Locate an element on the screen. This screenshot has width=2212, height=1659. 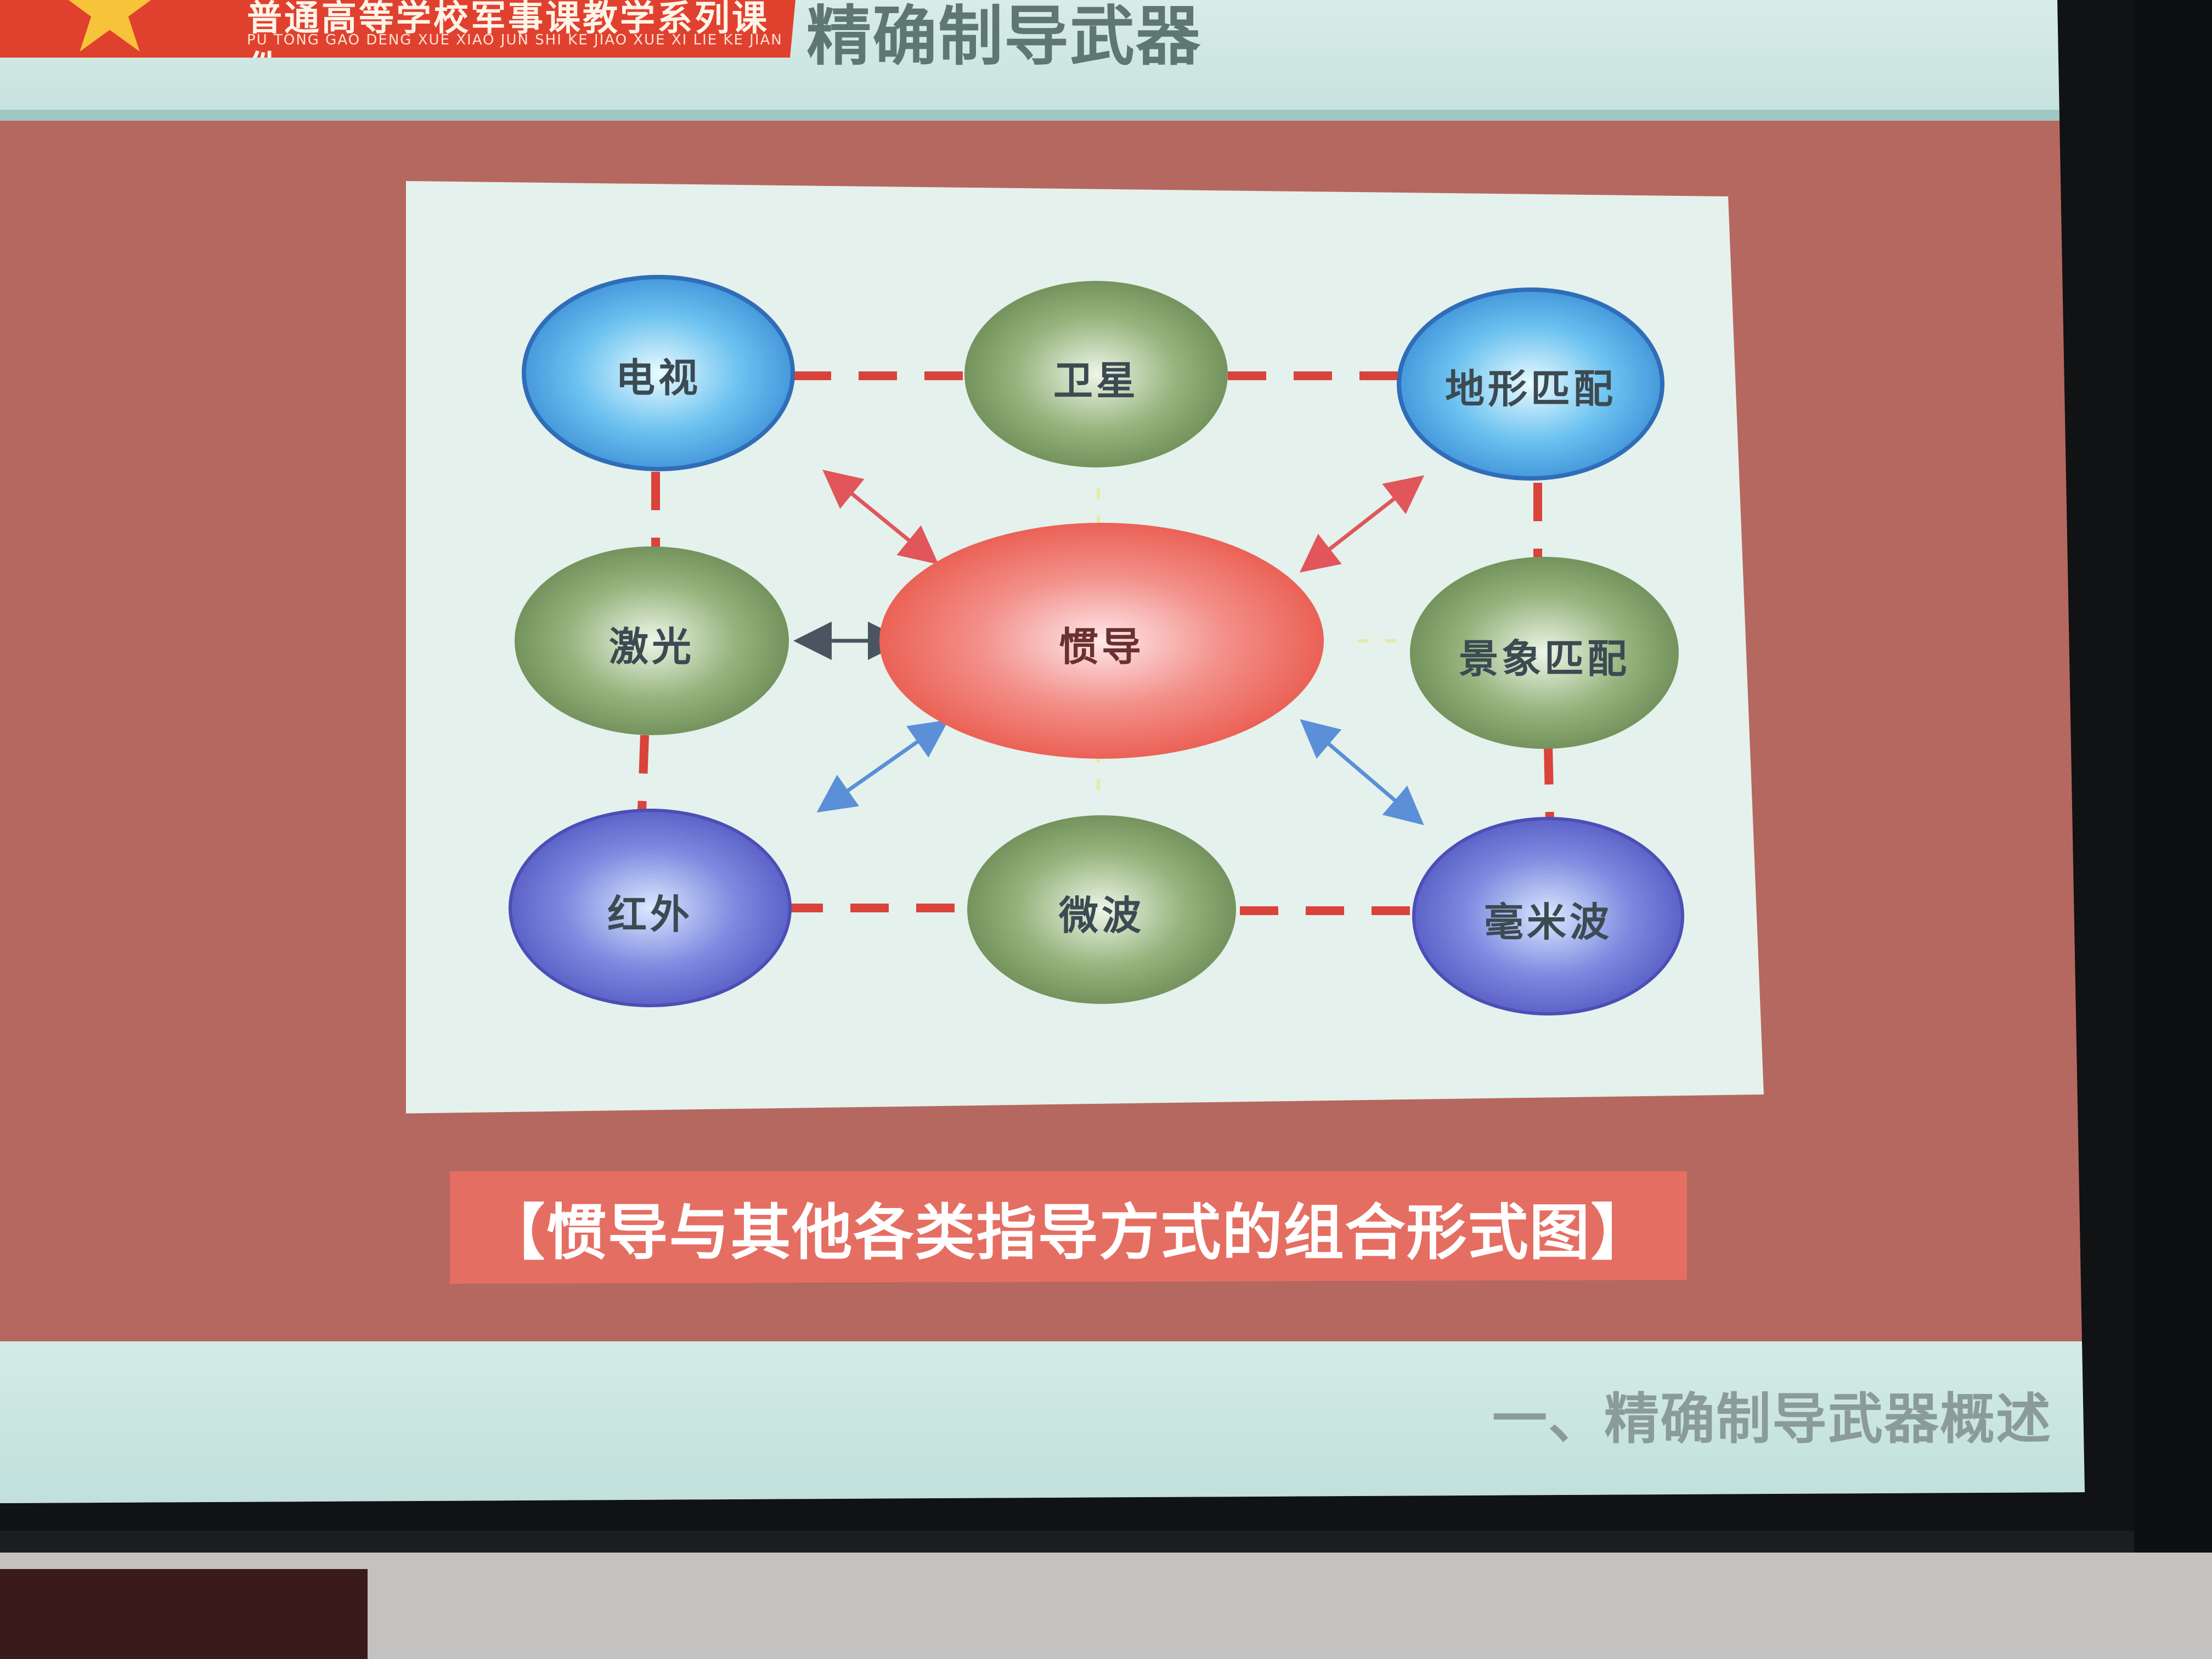
node-label-scene: 景象匹配 is located at coordinates (1544, 658).